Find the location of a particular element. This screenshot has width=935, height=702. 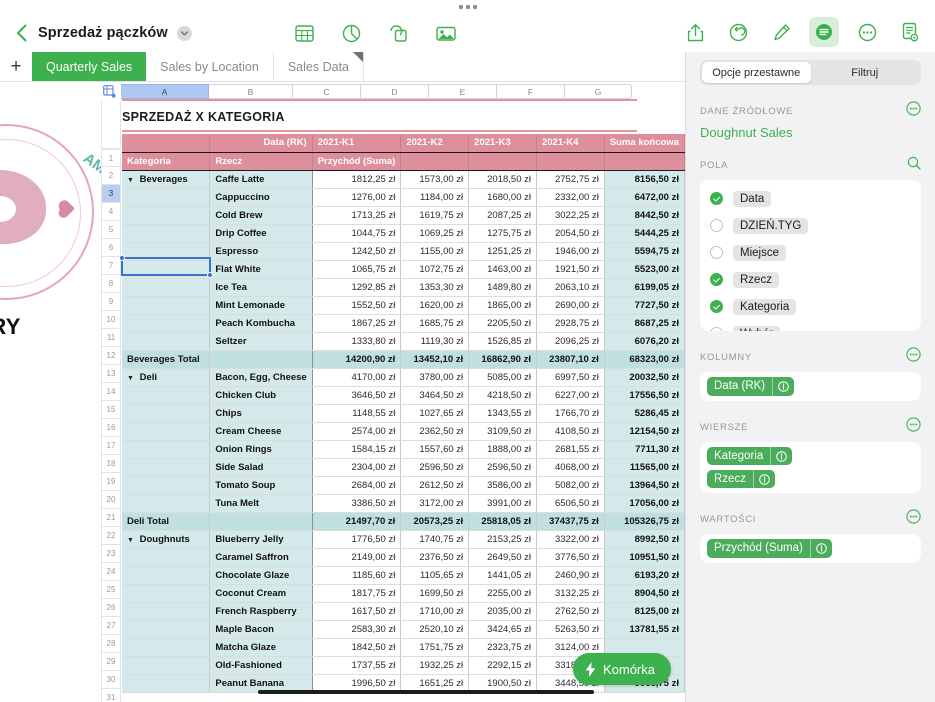

pivot-value-cell: 2292,15 zł is located at coordinates (502, 665).